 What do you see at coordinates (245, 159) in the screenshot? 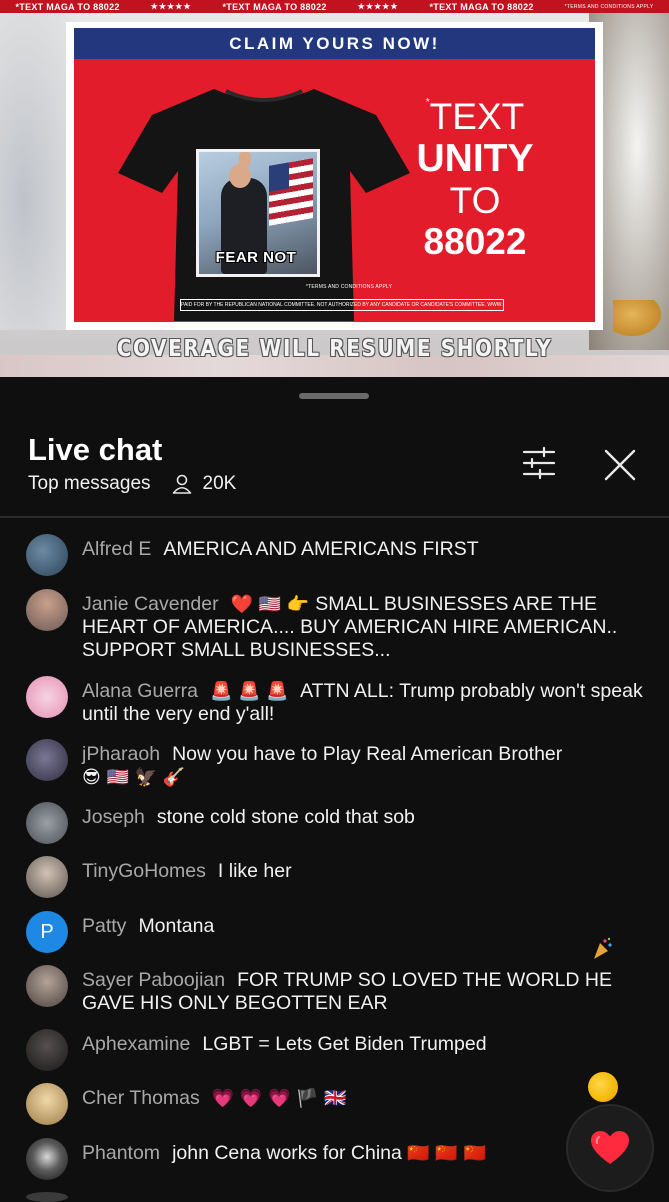
I see `raised-fist` at bounding box center [245, 159].